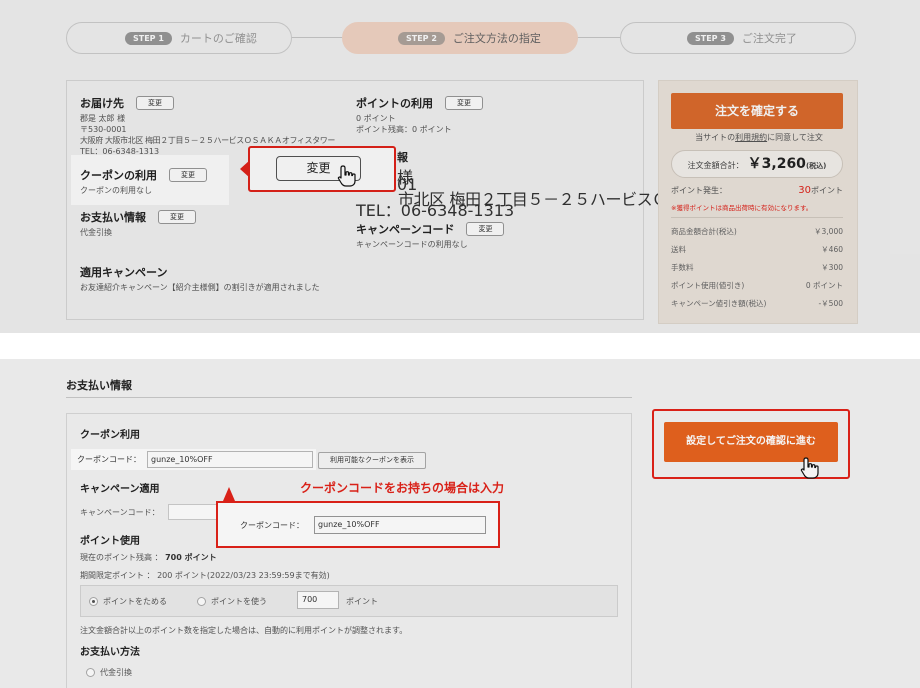  Describe the element at coordinates (103, 129) in the screenshot. I see `delivery-zip: 〒530-0001` at that location.